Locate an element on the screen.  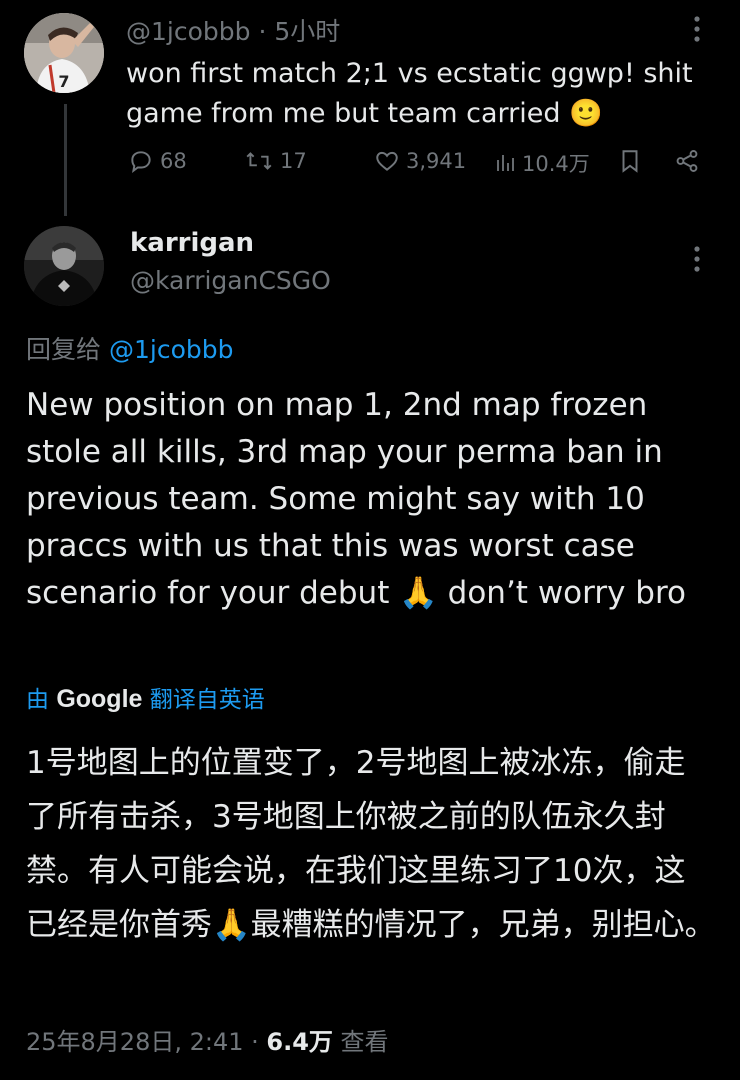
tweet-view-count: 6.4万 is located at coordinates (299, 1042).